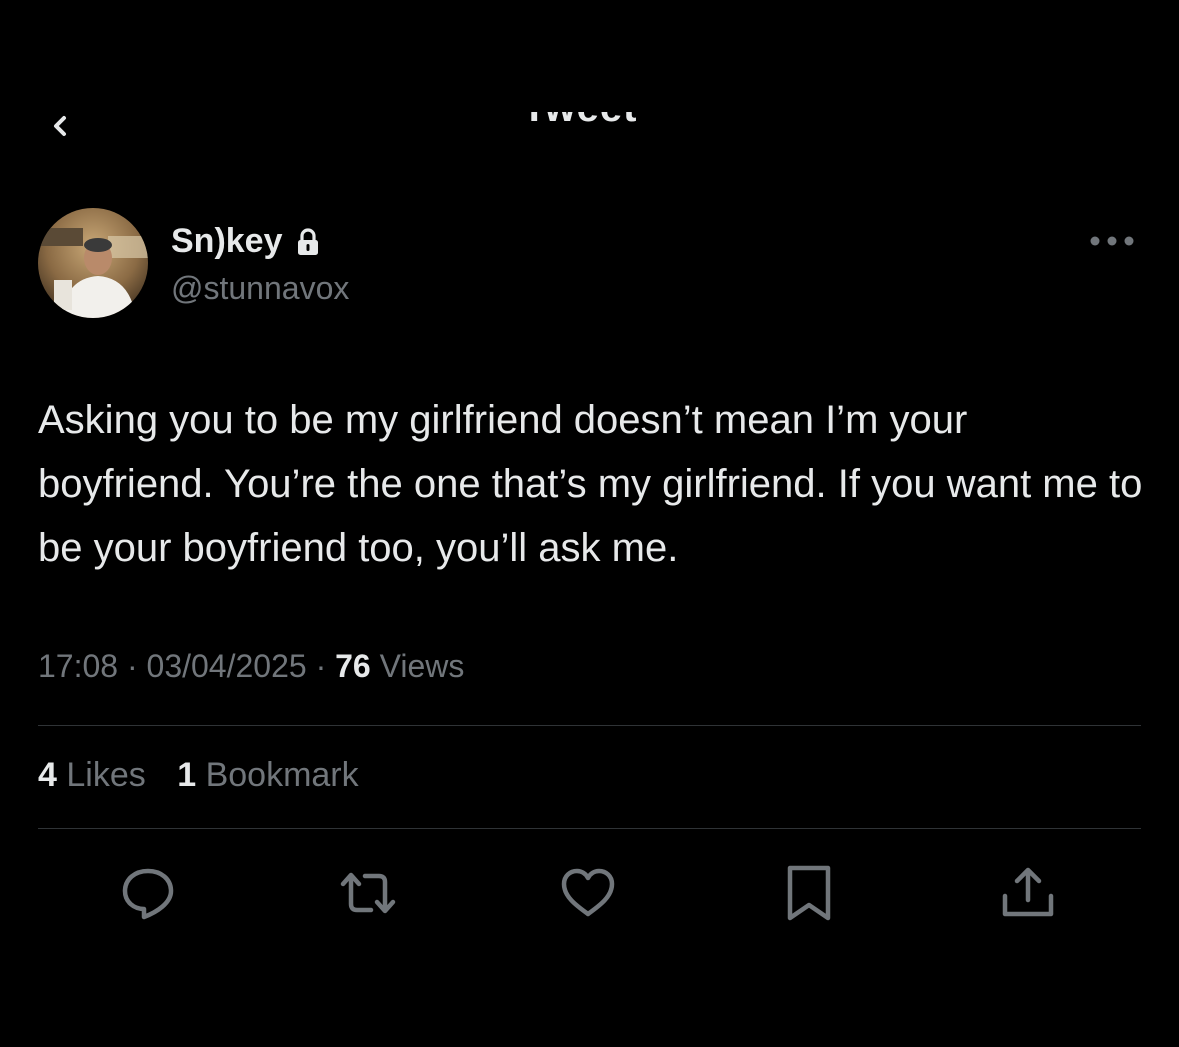  Describe the element at coordinates (227, 241) in the screenshot. I see `display-name-text: Sn)key` at that location.